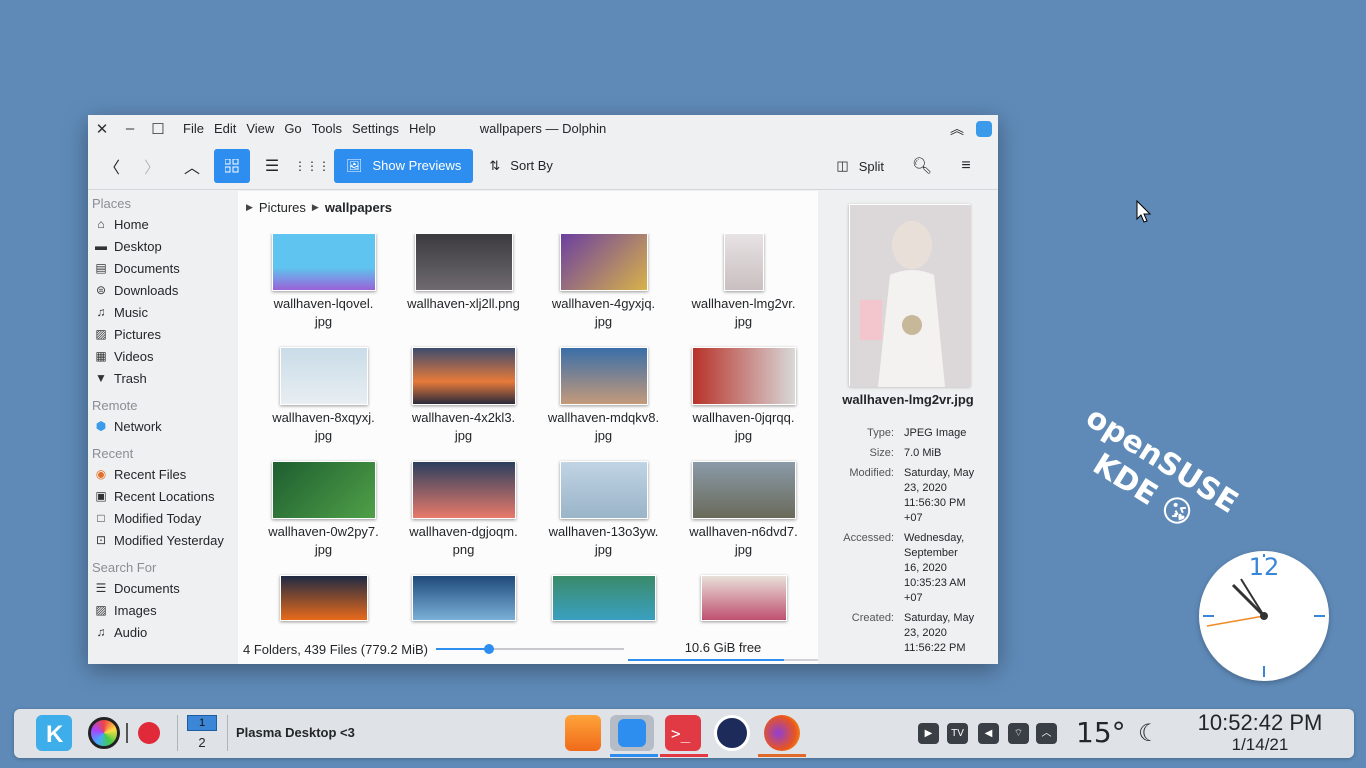 The height and width of the screenshot is (768, 1366). I want to click on breadcrumb-wallpapers: wallpapers, so click(358, 207).